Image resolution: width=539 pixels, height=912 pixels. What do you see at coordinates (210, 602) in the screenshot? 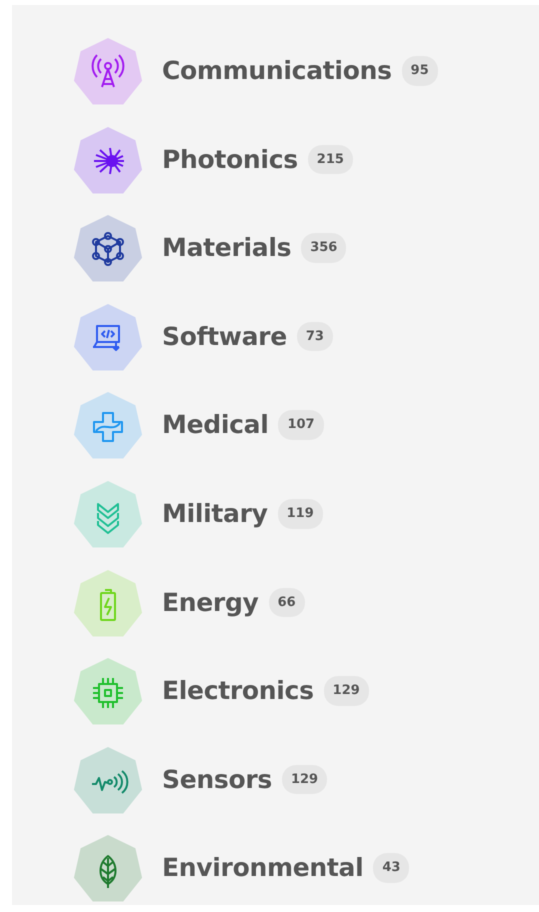
I see `category-link: Energy` at bounding box center [210, 602].